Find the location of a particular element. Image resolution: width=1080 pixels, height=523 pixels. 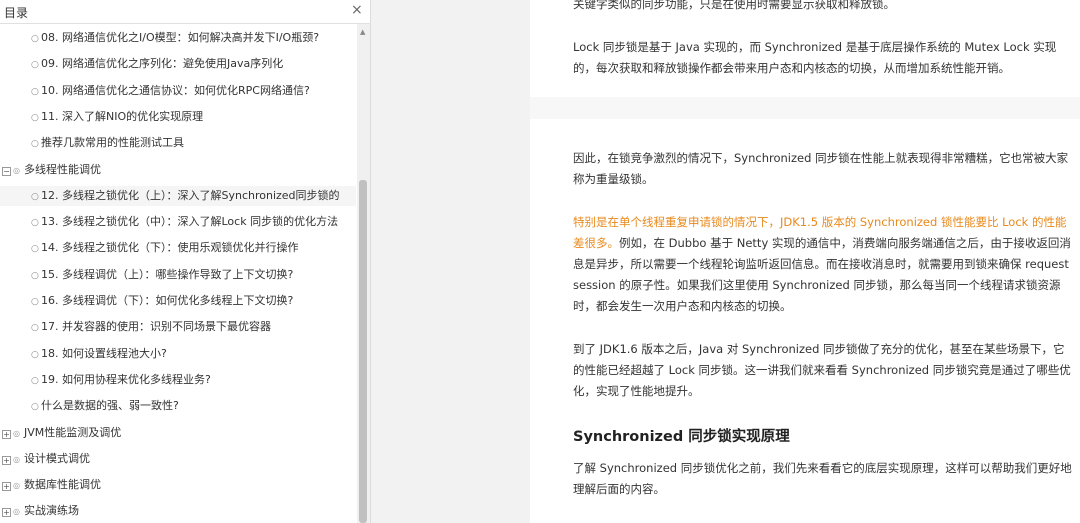

toc-item: ○ 16. 多线程调优（下）：如何优化多线程上下文切换? is located at coordinates (178, 301).